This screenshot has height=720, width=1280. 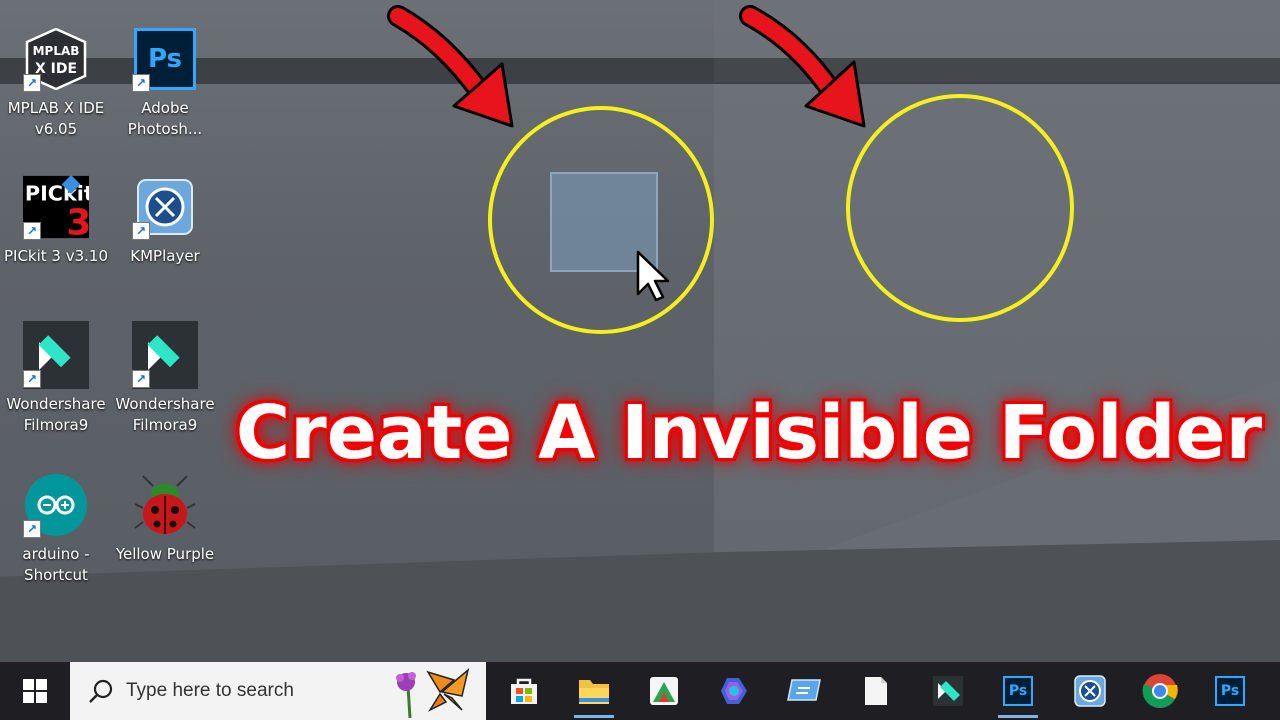 I want to click on taskbar-file-explorer, so click(x=594, y=691).